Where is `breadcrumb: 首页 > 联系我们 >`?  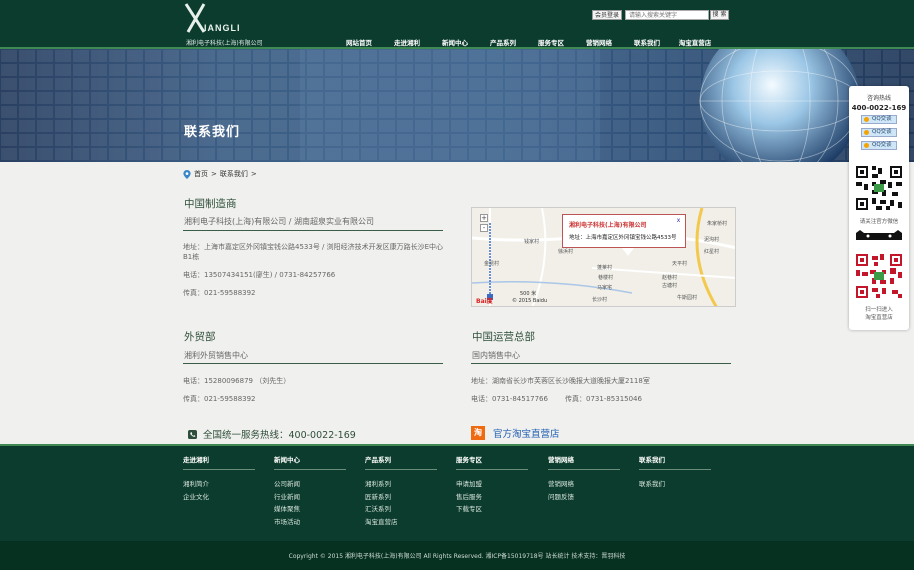 breadcrumb: 首页 > 联系我们 > is located at coordinates (220, 174).